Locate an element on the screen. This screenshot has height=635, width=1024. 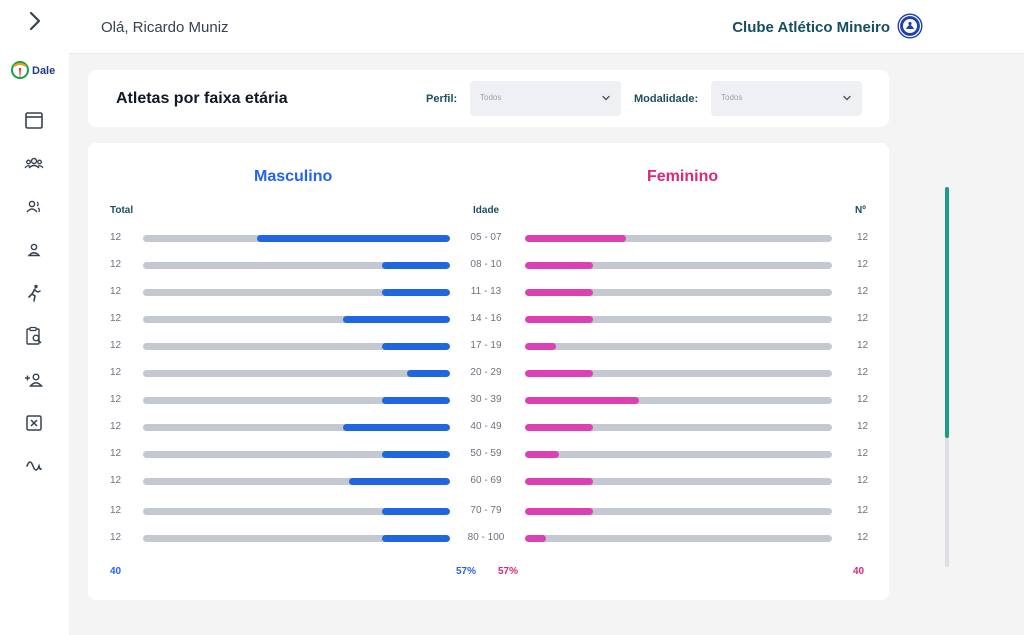
perfil-select: Todos is located at coordinates (545, 98).